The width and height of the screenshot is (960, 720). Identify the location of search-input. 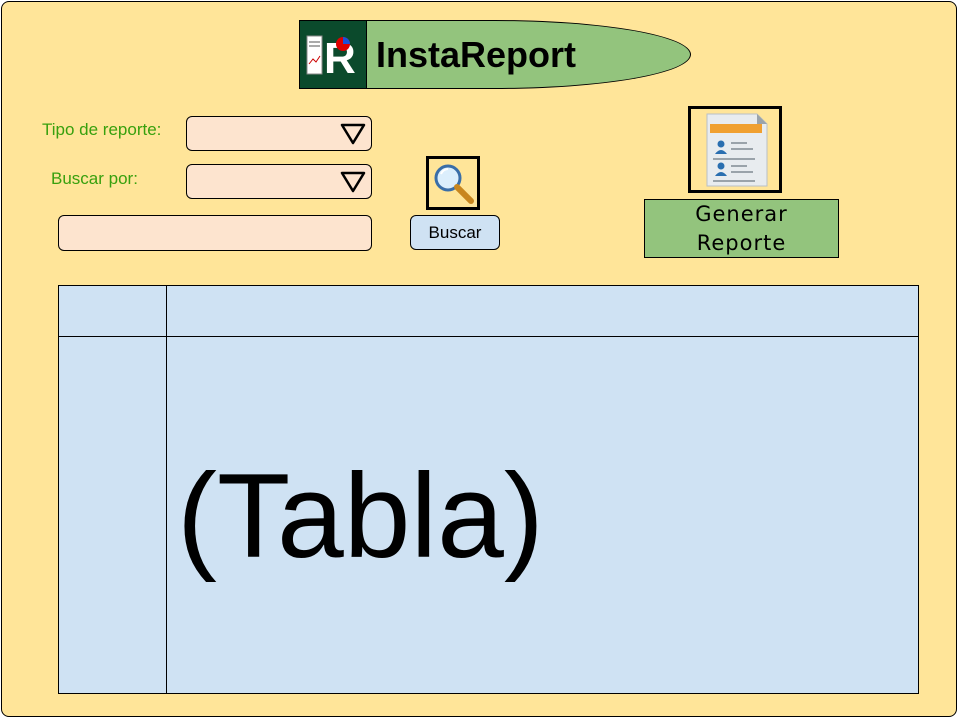
(215, 233).